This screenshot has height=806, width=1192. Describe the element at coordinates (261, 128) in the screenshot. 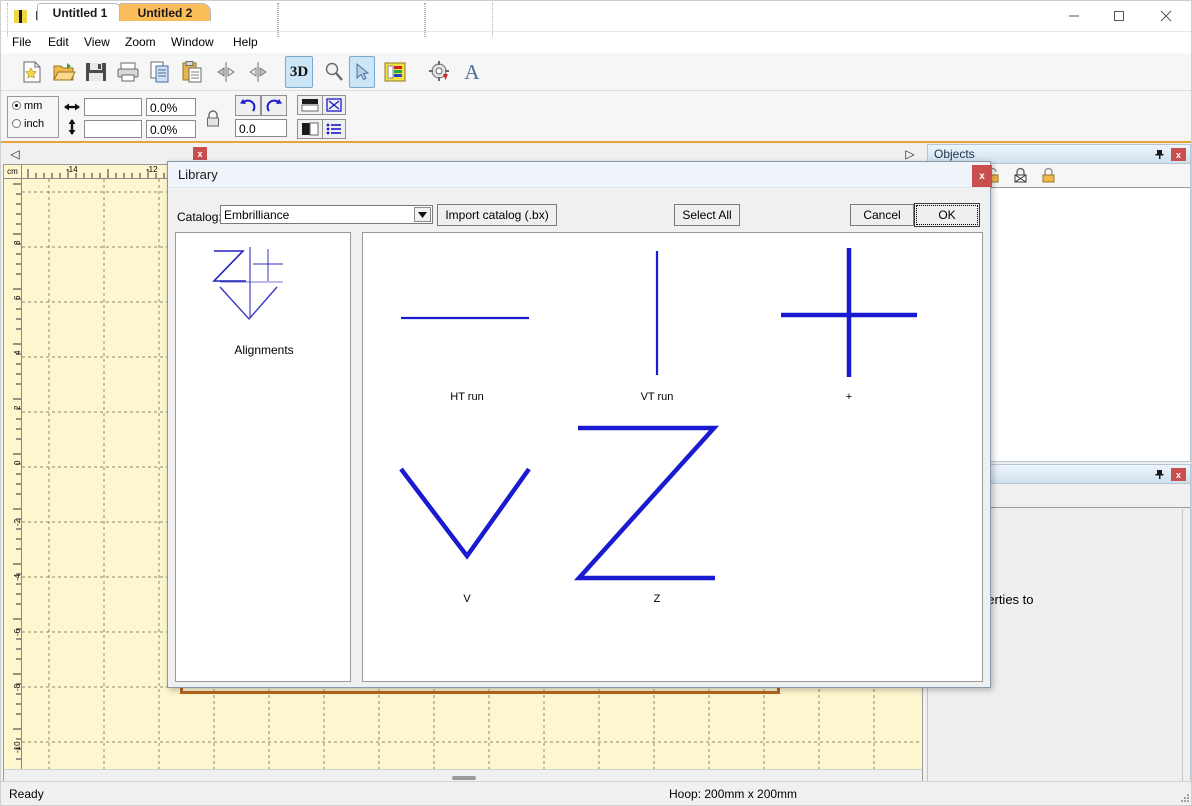

I see `rotation-input: 0.0` at that location.